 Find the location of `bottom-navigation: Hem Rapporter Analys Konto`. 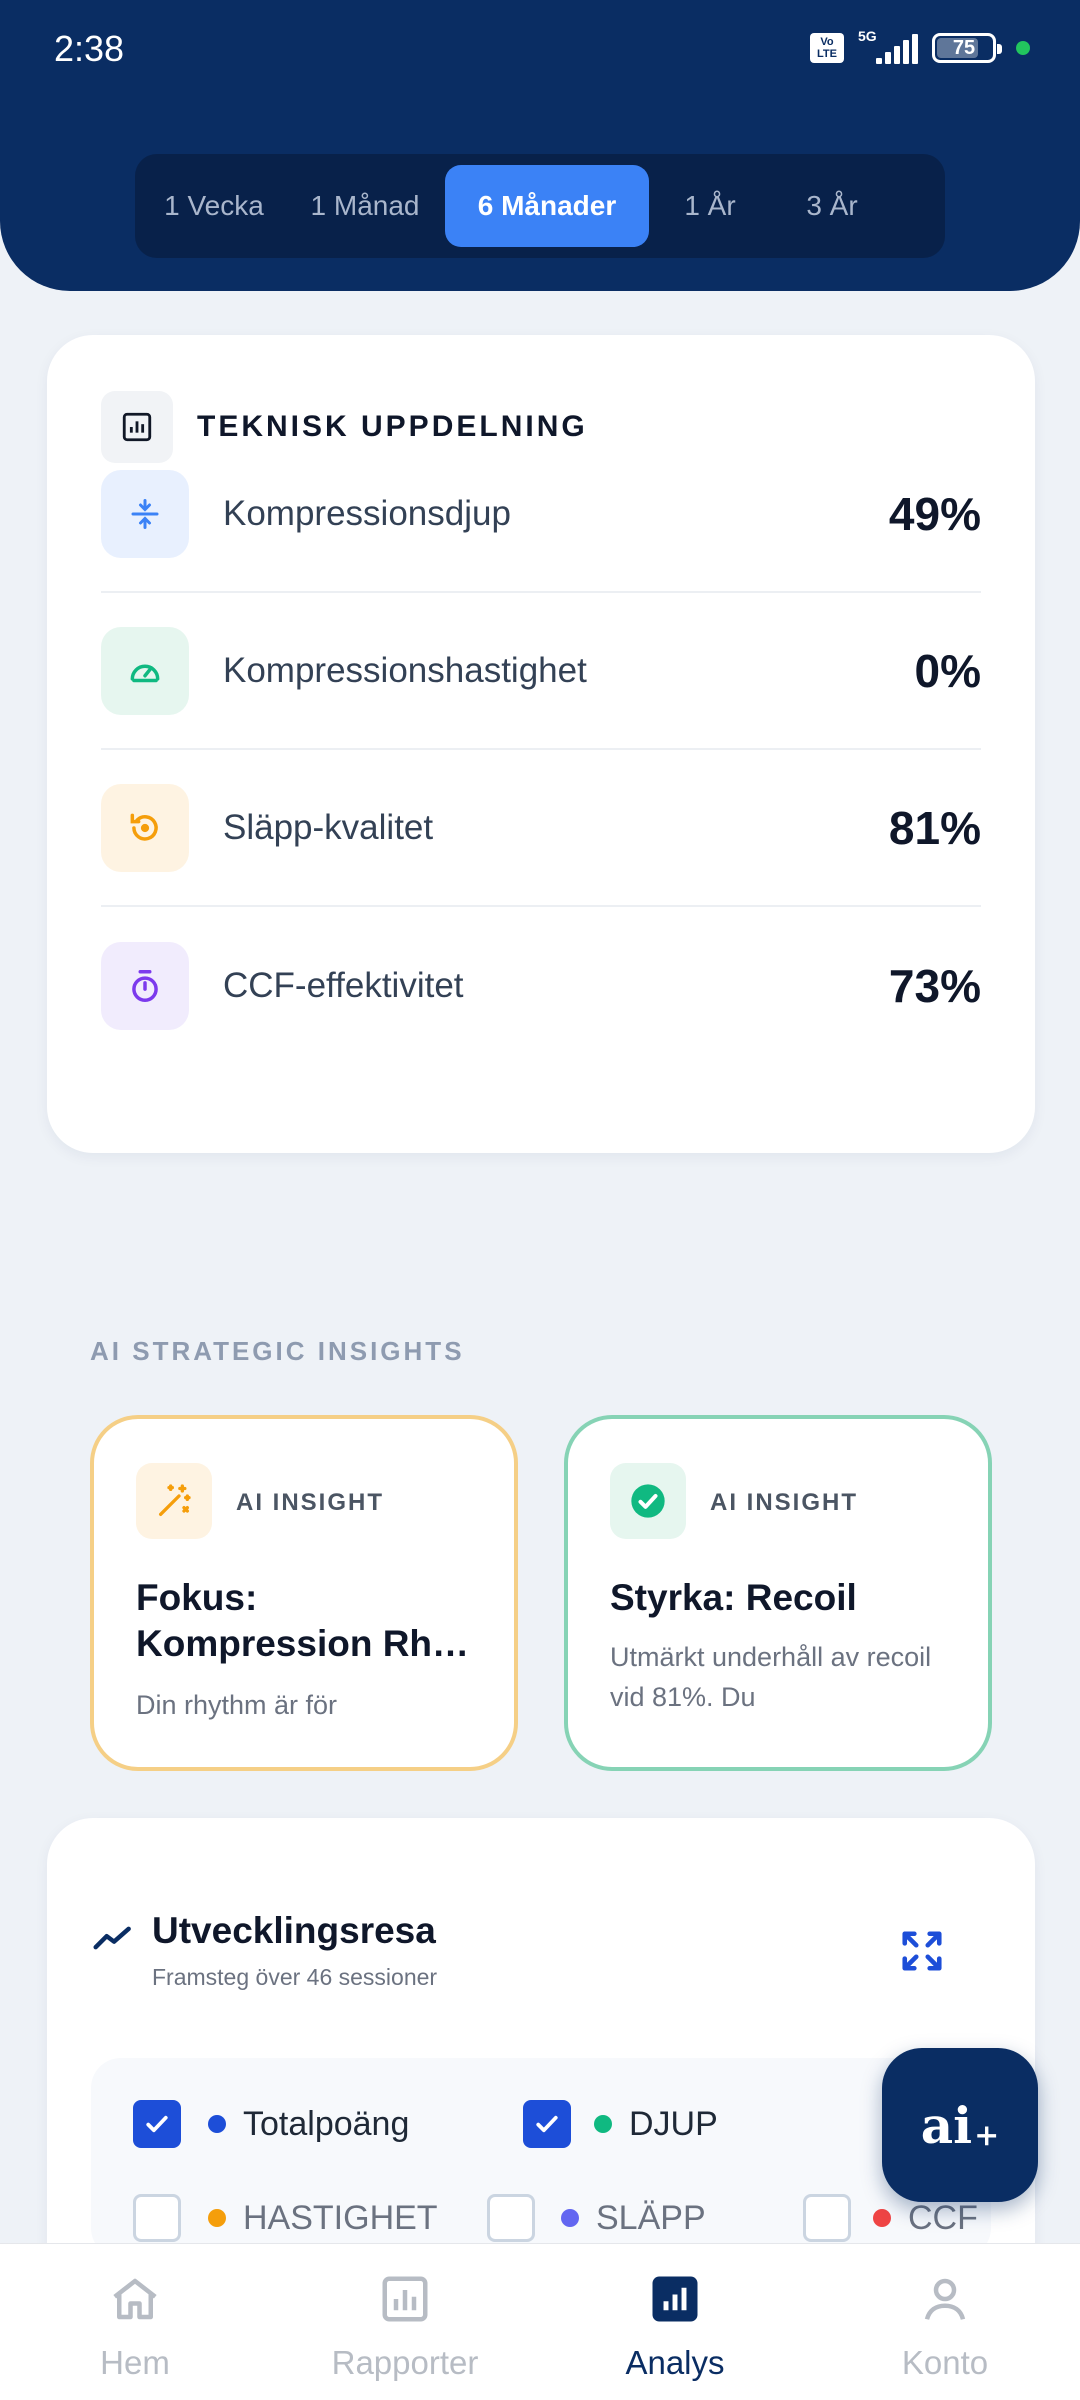

bottom-navigation: Hem Rapporter Analys Konto is located at coordinates (540, 2321).